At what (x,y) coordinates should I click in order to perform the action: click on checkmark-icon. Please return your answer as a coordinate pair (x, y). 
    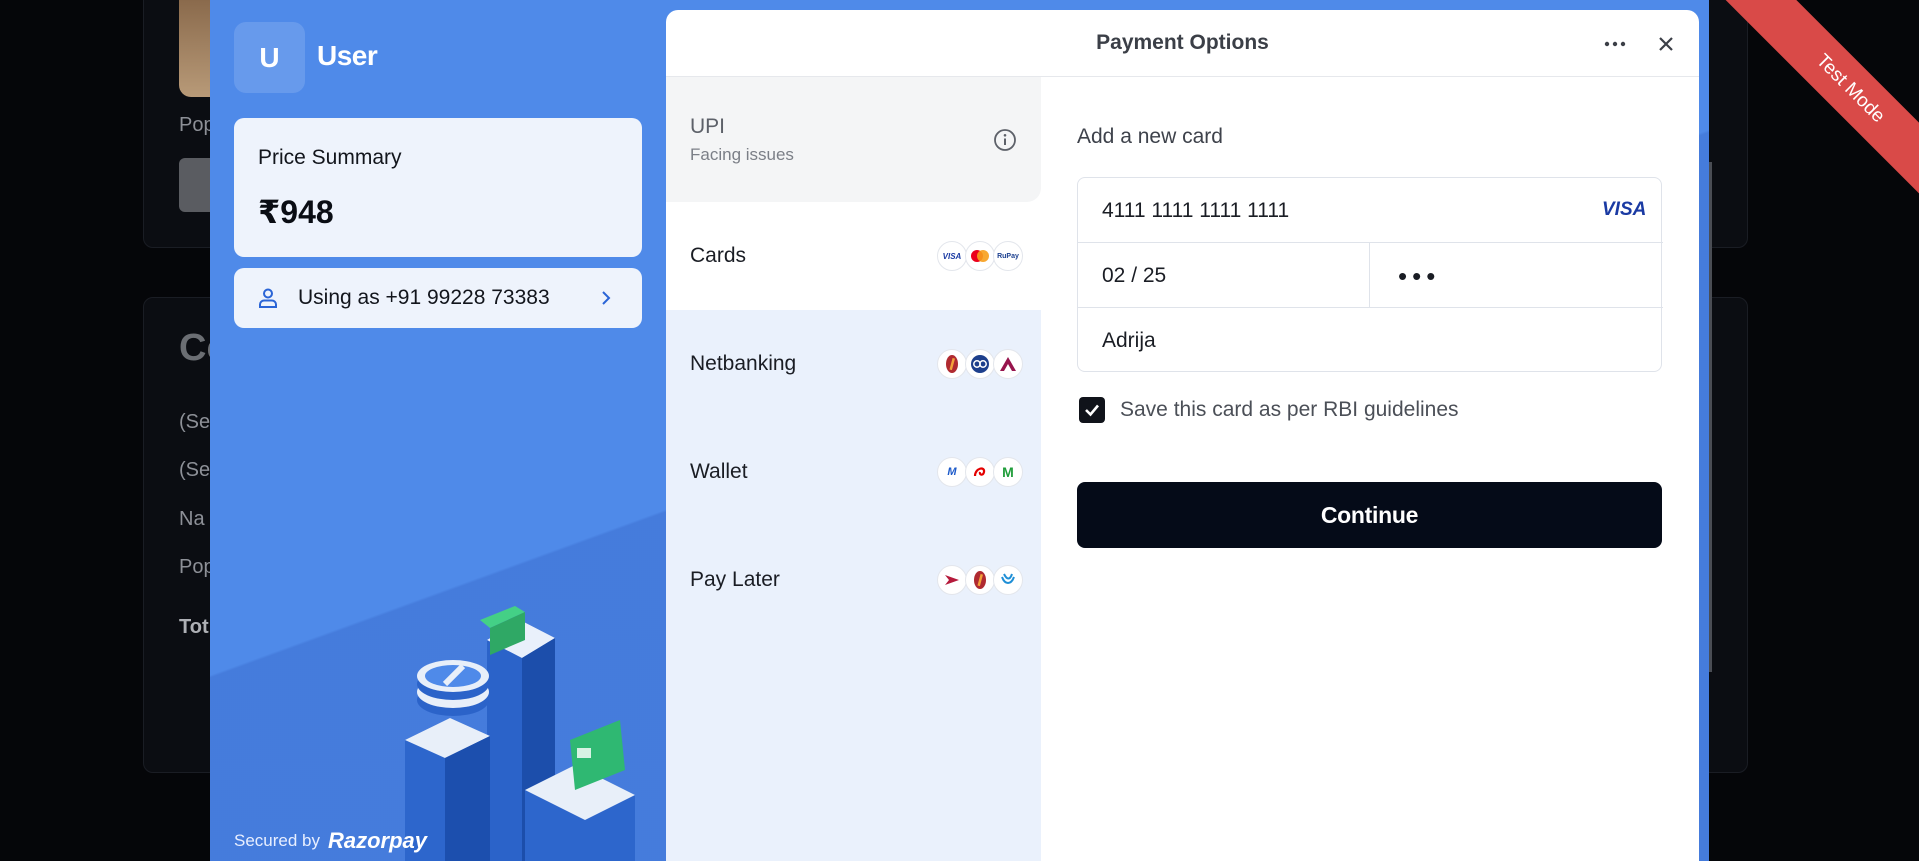
    Looking at the image, I should click on (1092, 410).